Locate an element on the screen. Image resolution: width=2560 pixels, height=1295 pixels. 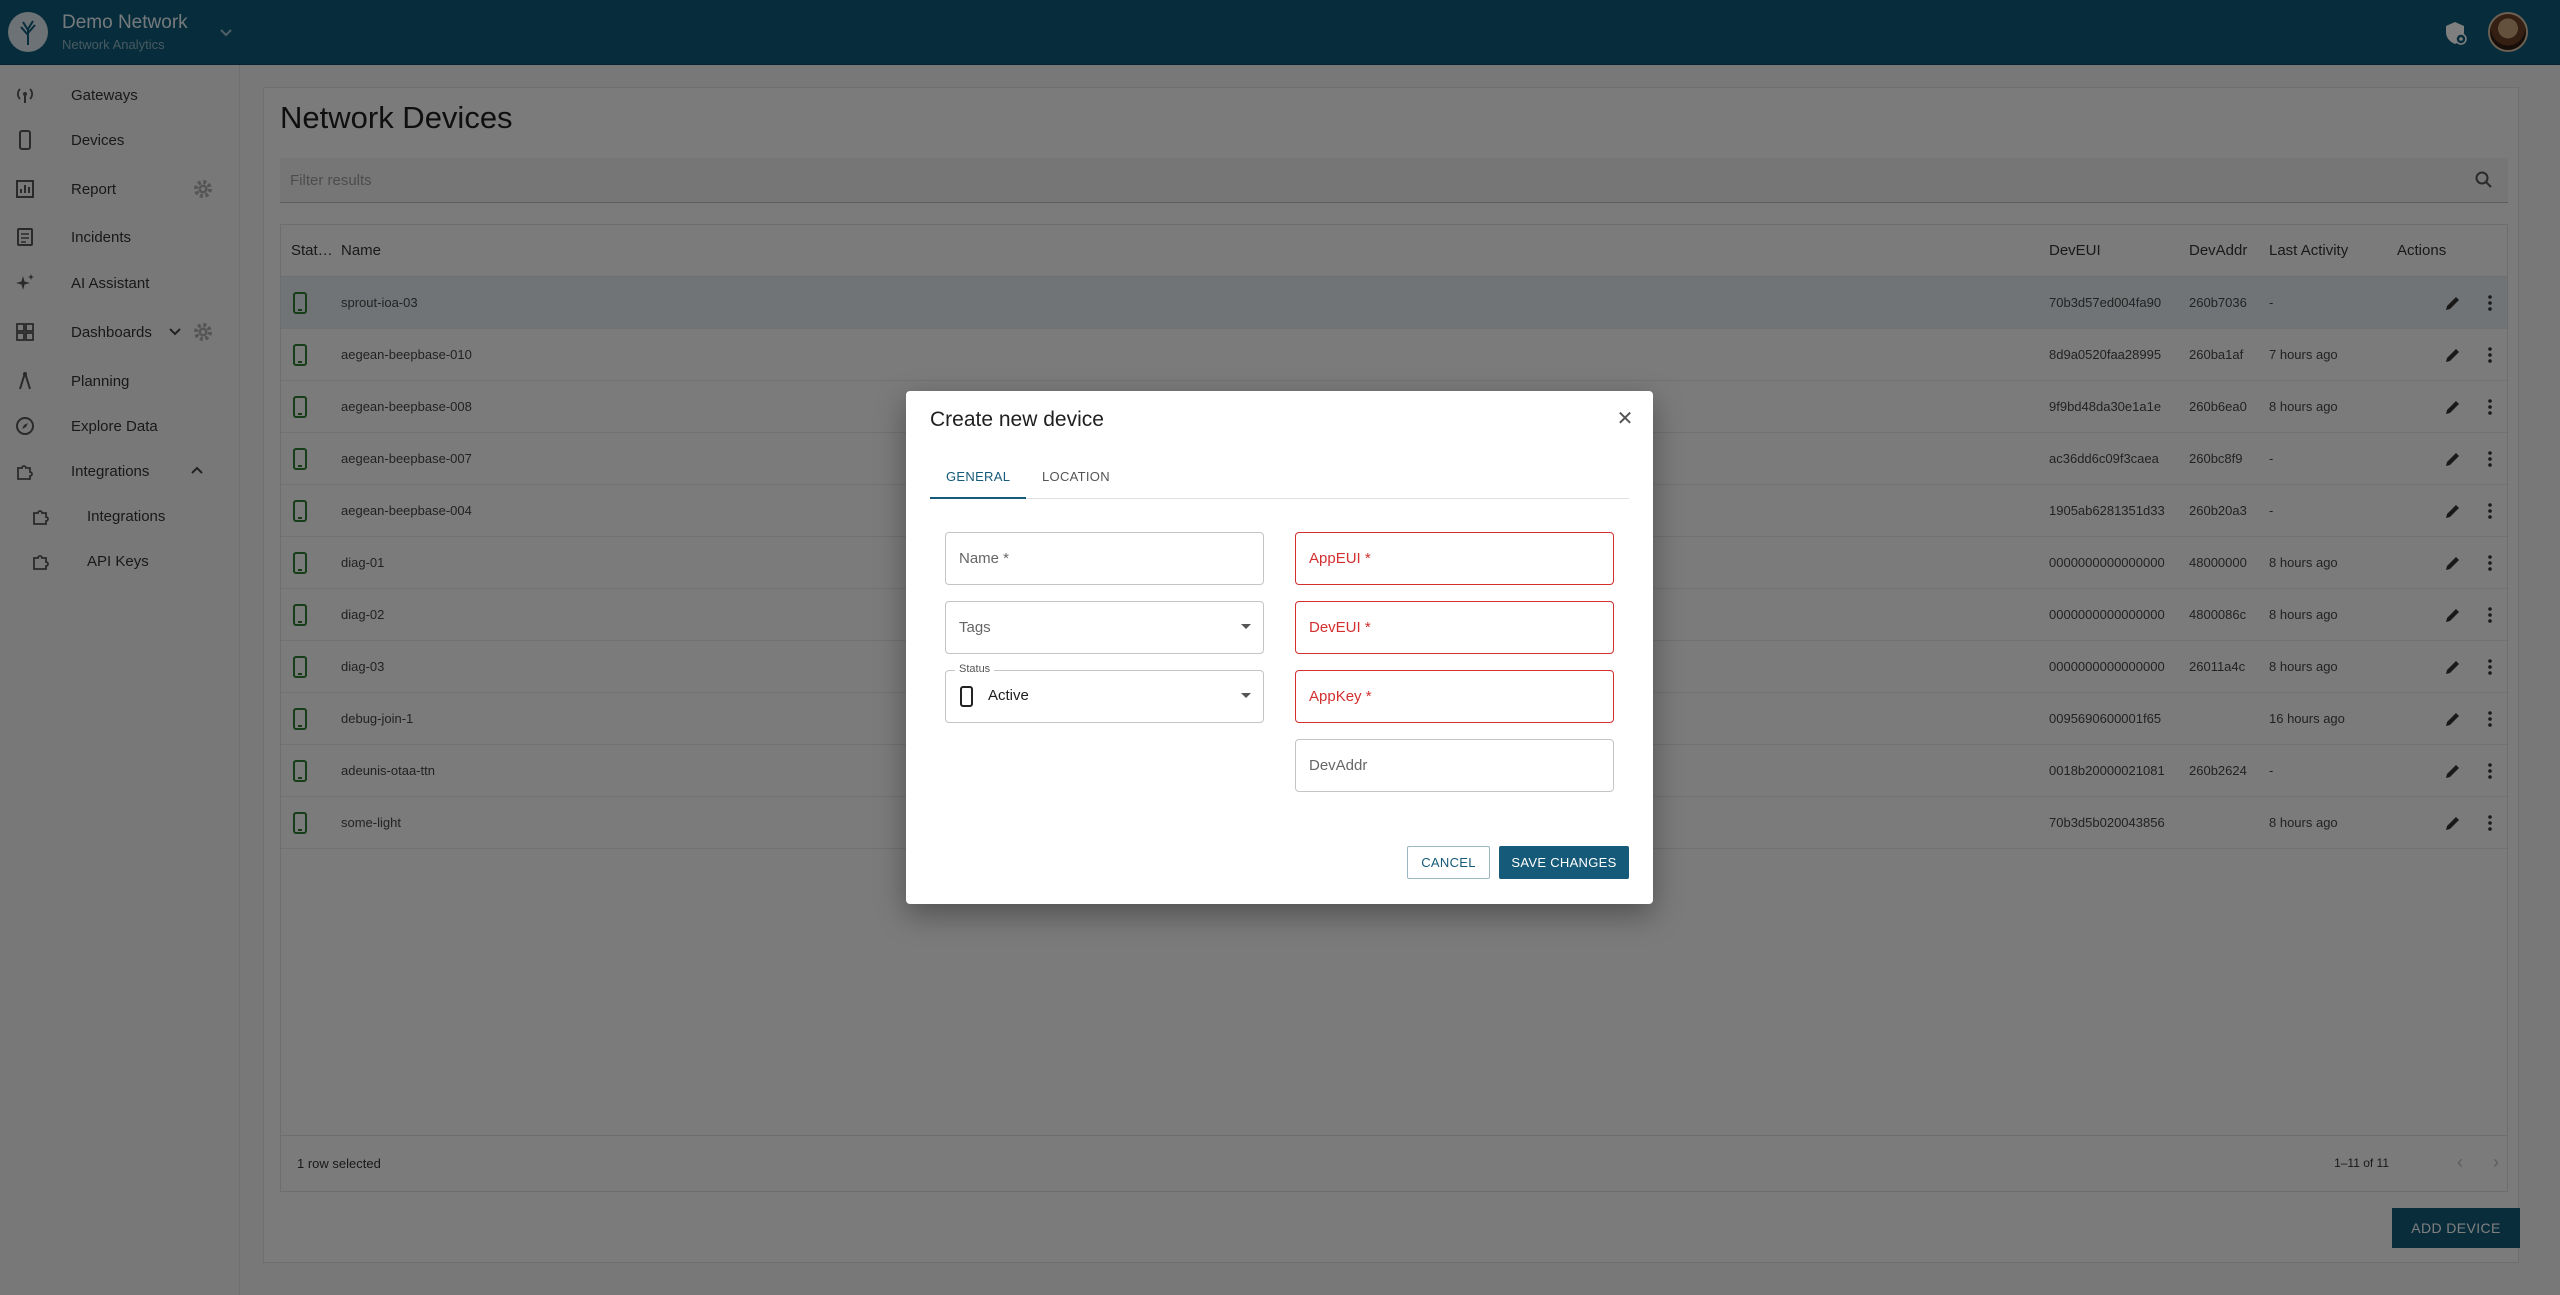
tags-field-label: Tags is located at coordinates (975, 627).